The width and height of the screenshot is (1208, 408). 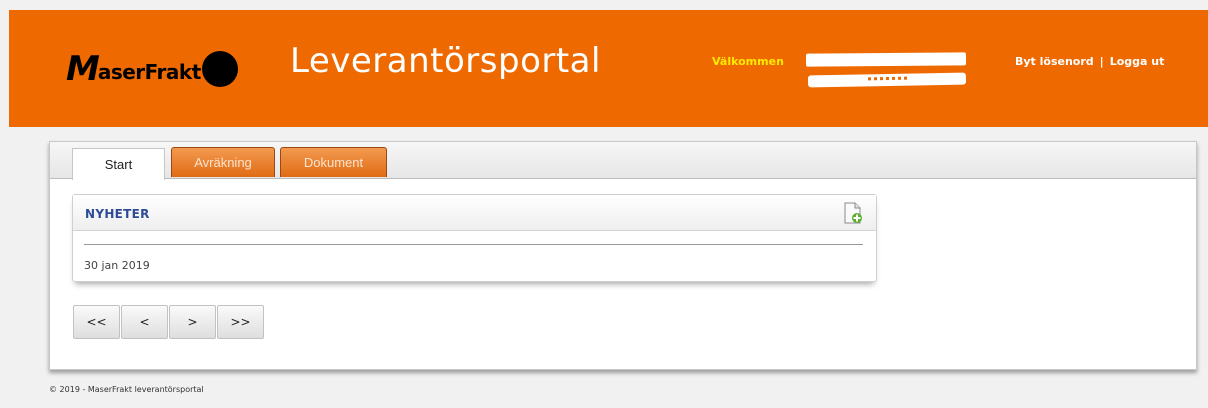 I want to click on pager: << < > >>, so click(x=168, y=322).